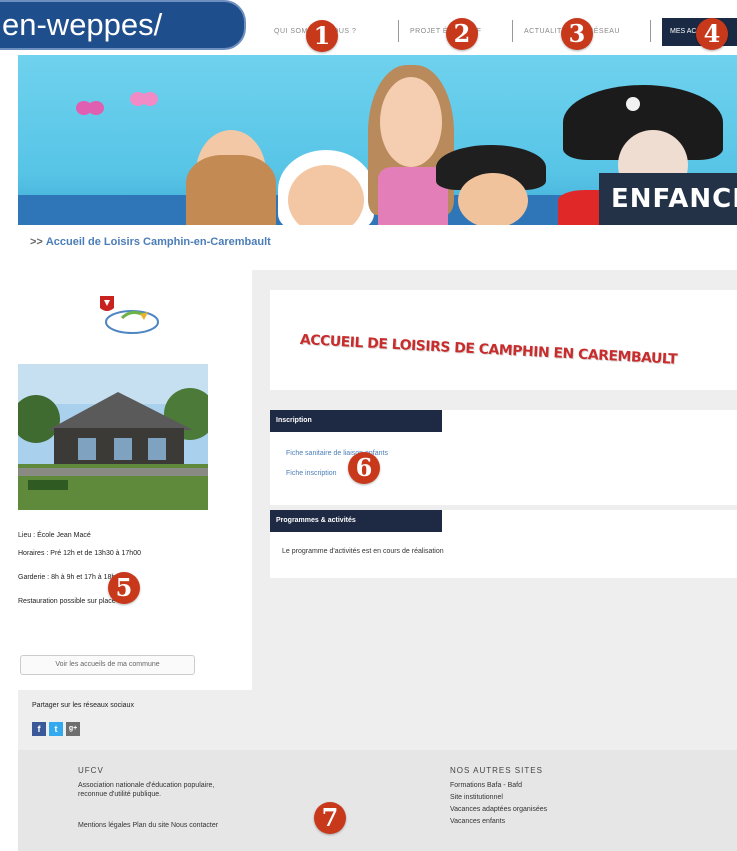 The image size is (737, 851). I want to click on footer-site-link: Site institutionnel, so click(476, 797).